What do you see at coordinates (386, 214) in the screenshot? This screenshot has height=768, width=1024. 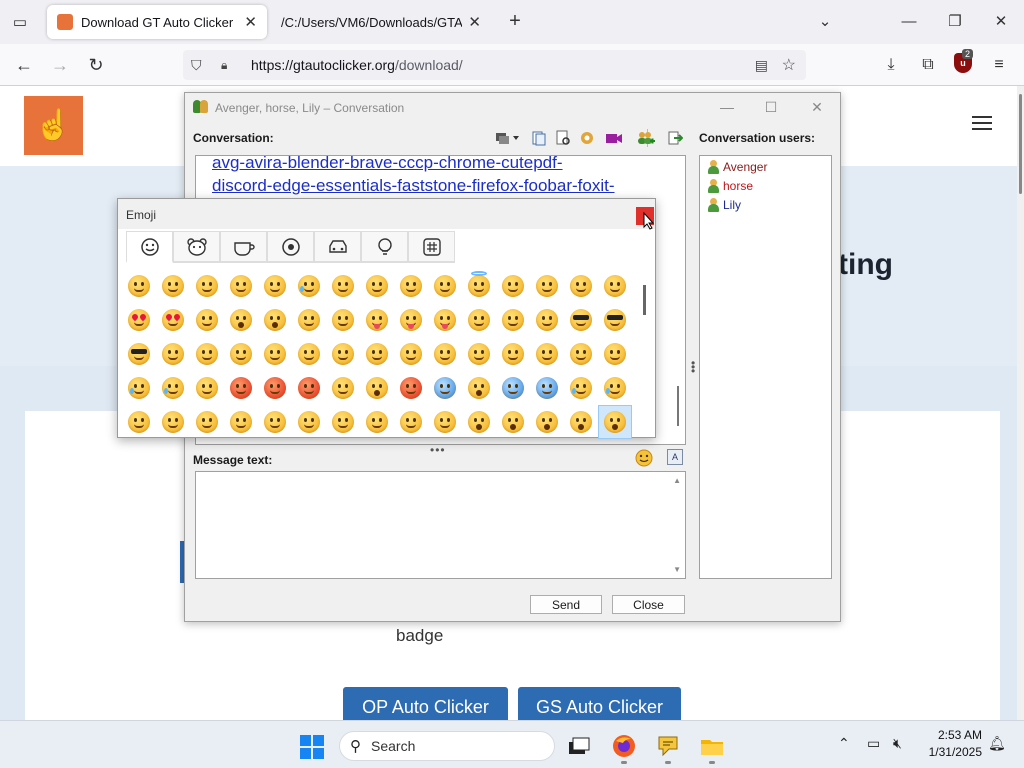 I see `emoji-popup-header: Emoji` at bounding box center [386, 214].